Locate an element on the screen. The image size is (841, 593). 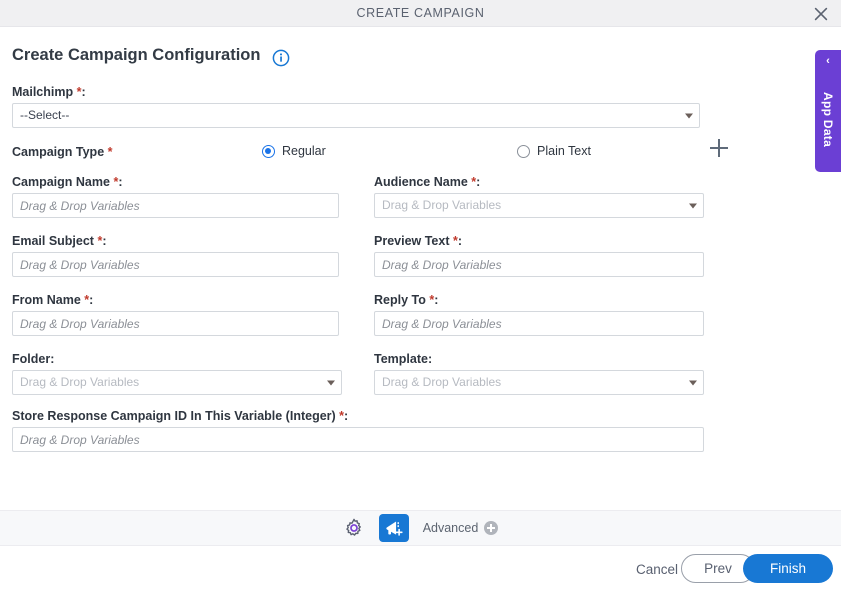
mailchimp-select: --Select-- is located at coordinates (356, 115).